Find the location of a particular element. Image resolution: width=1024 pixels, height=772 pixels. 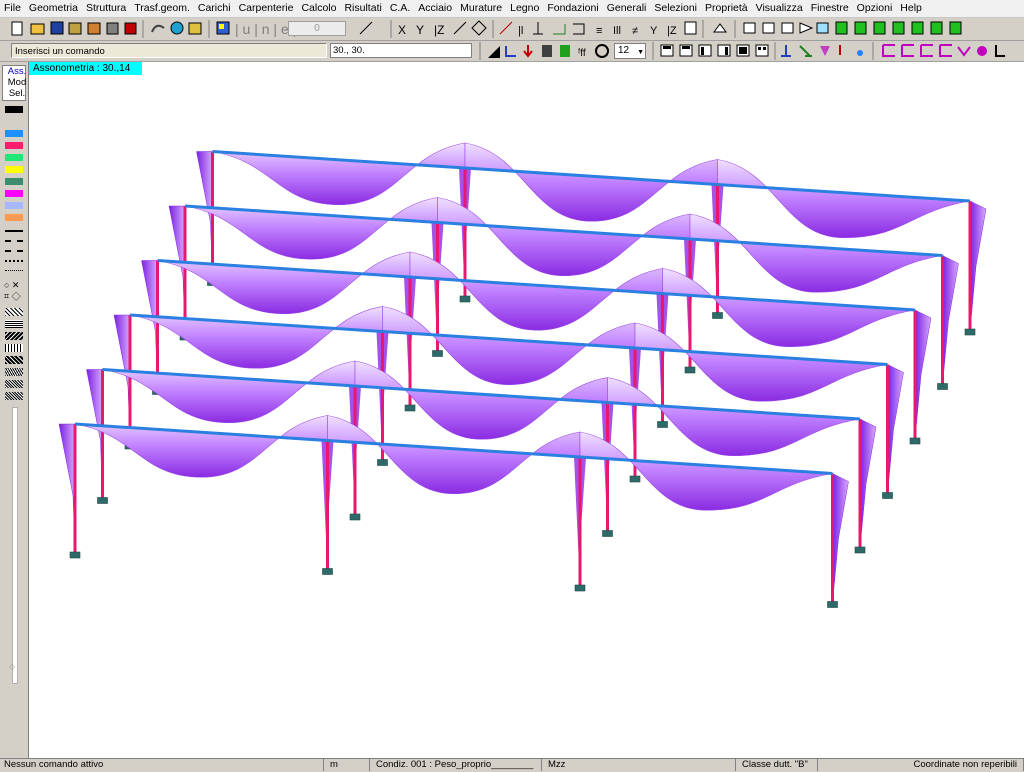

eraser-icon is located at coordinates (720, 28).